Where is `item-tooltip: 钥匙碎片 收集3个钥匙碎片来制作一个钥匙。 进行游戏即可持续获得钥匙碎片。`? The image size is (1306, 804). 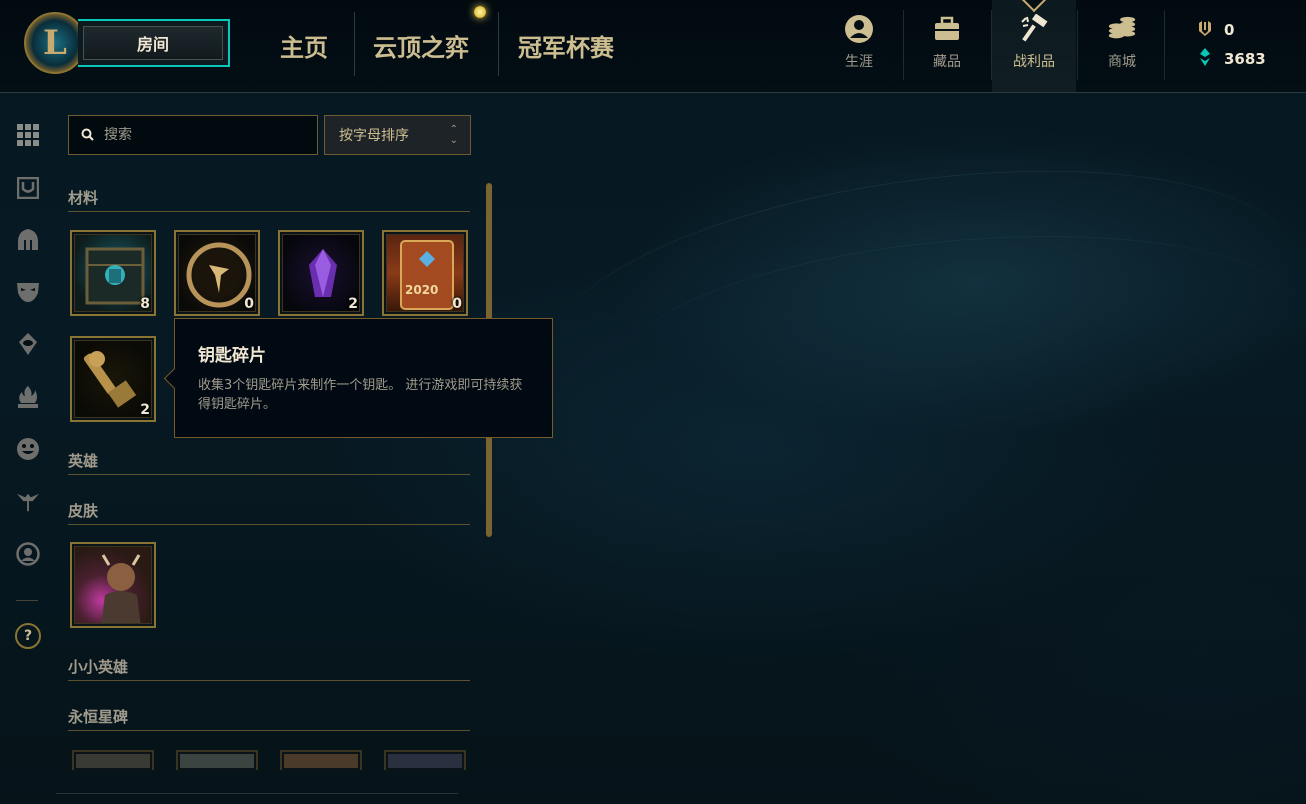 item-tooltip: 钥匙碎片 收集3个钥匙碎片来制作一个钥匙。 进行游戏即可持续获得钥匙碎片。 is located at coordinates (363, 378).